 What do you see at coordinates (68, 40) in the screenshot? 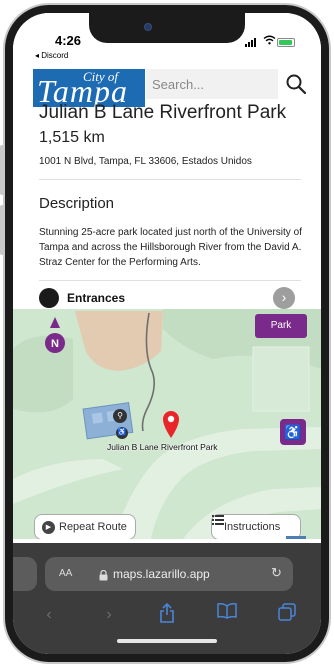
I see `status-time: 4:26` at bounding box center [68, 40].